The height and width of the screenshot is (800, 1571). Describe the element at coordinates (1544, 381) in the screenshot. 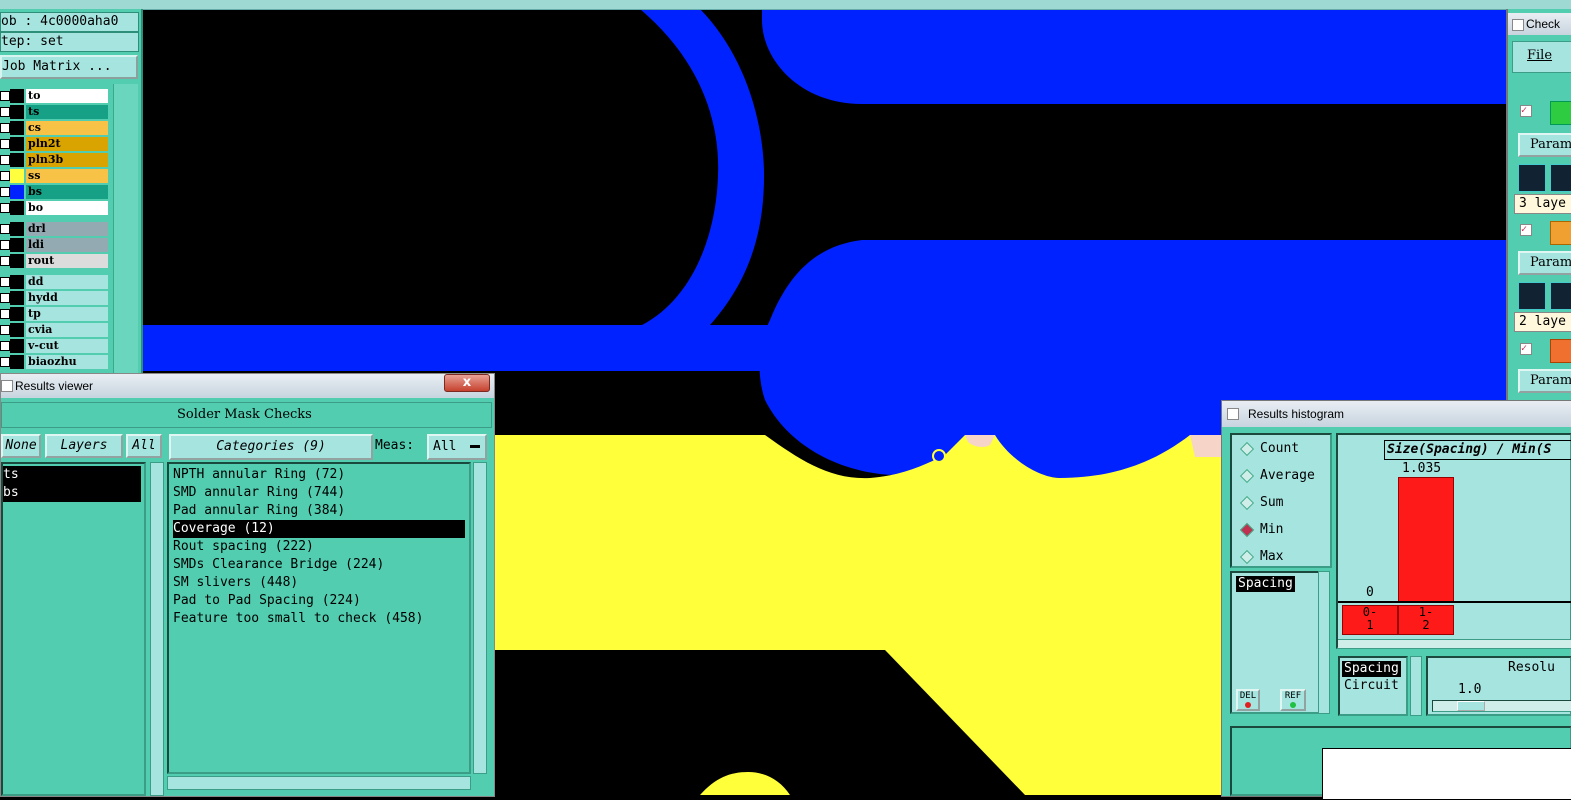

I see `params-button-3: Param` at that location.